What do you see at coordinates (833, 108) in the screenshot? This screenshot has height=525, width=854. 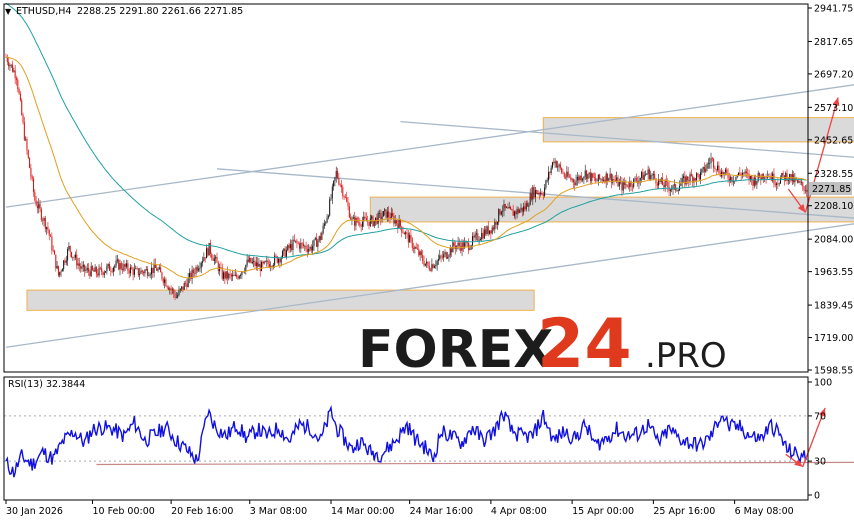 I see `price-tick-label: 2573.10` at bounding box center [833, 108].